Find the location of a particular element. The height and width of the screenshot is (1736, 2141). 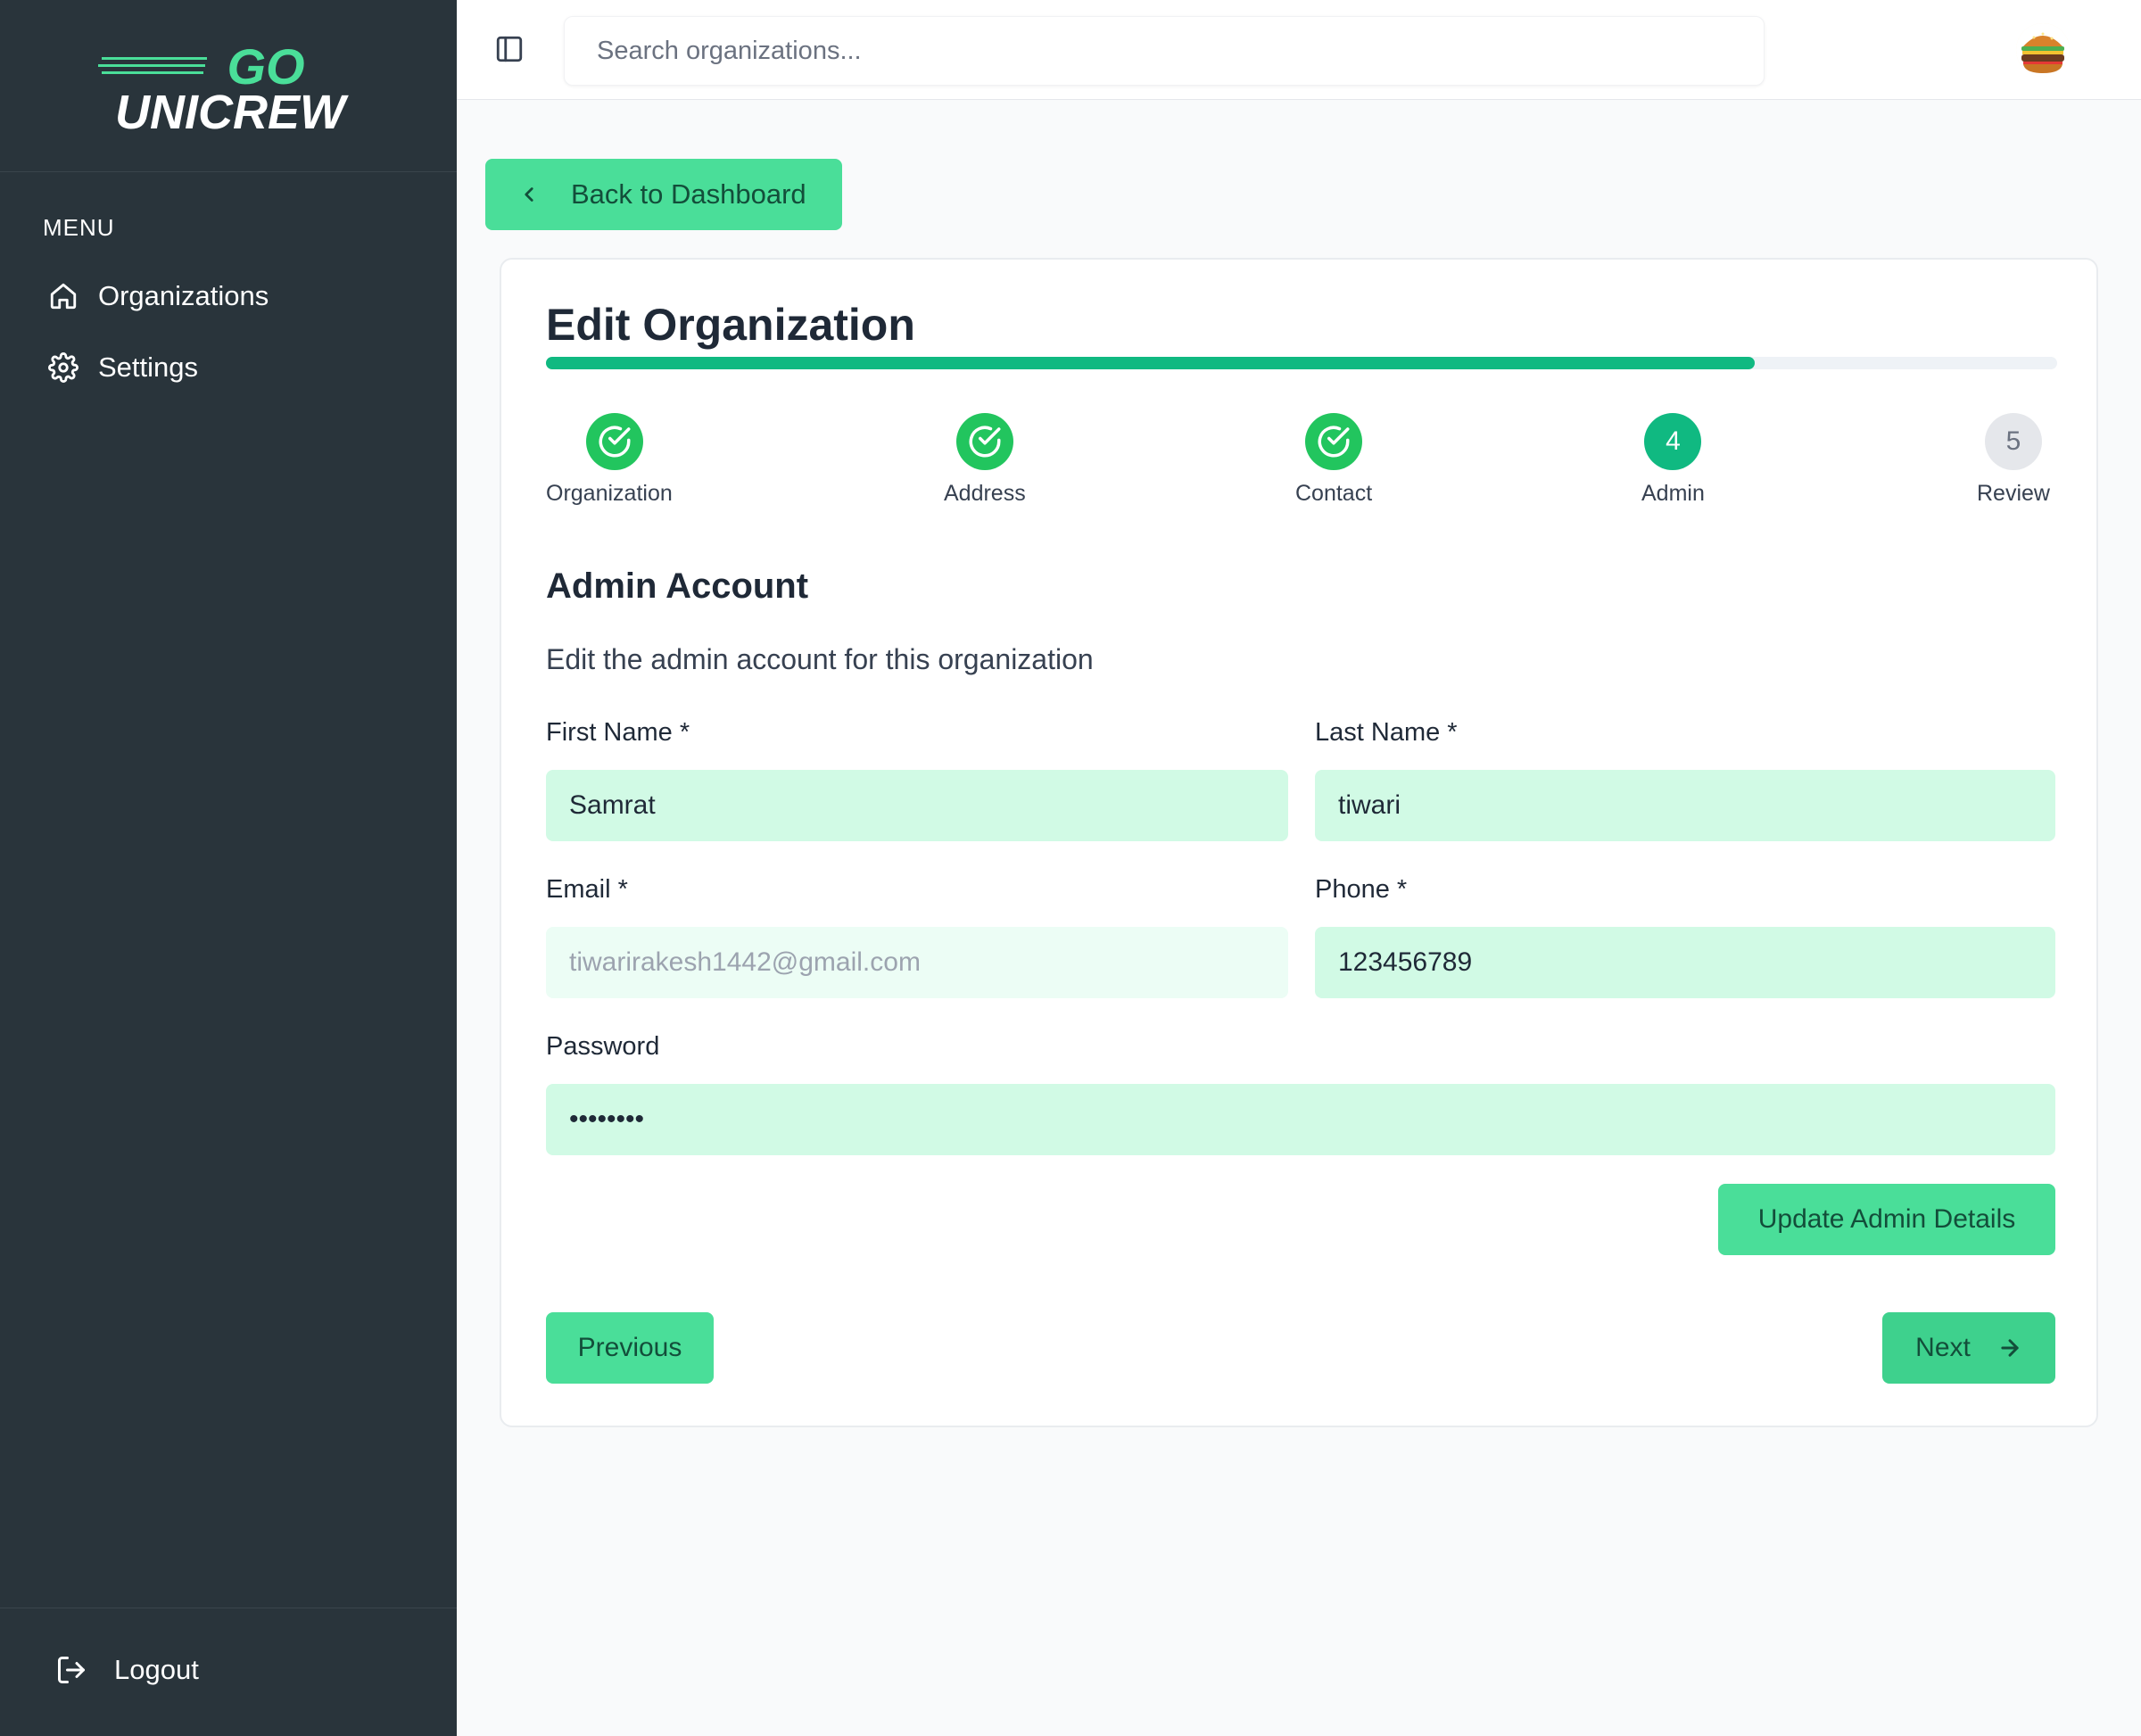

unicrew-logo: GO UNICREW is located at coordinates (230, 88).